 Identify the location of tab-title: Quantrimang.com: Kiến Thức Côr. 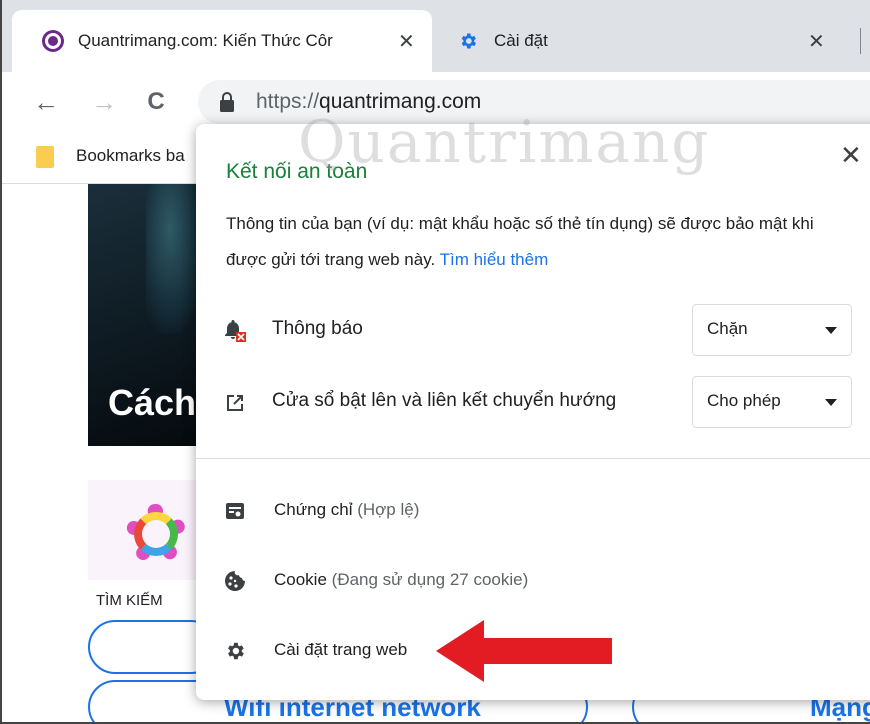
(205, 40).